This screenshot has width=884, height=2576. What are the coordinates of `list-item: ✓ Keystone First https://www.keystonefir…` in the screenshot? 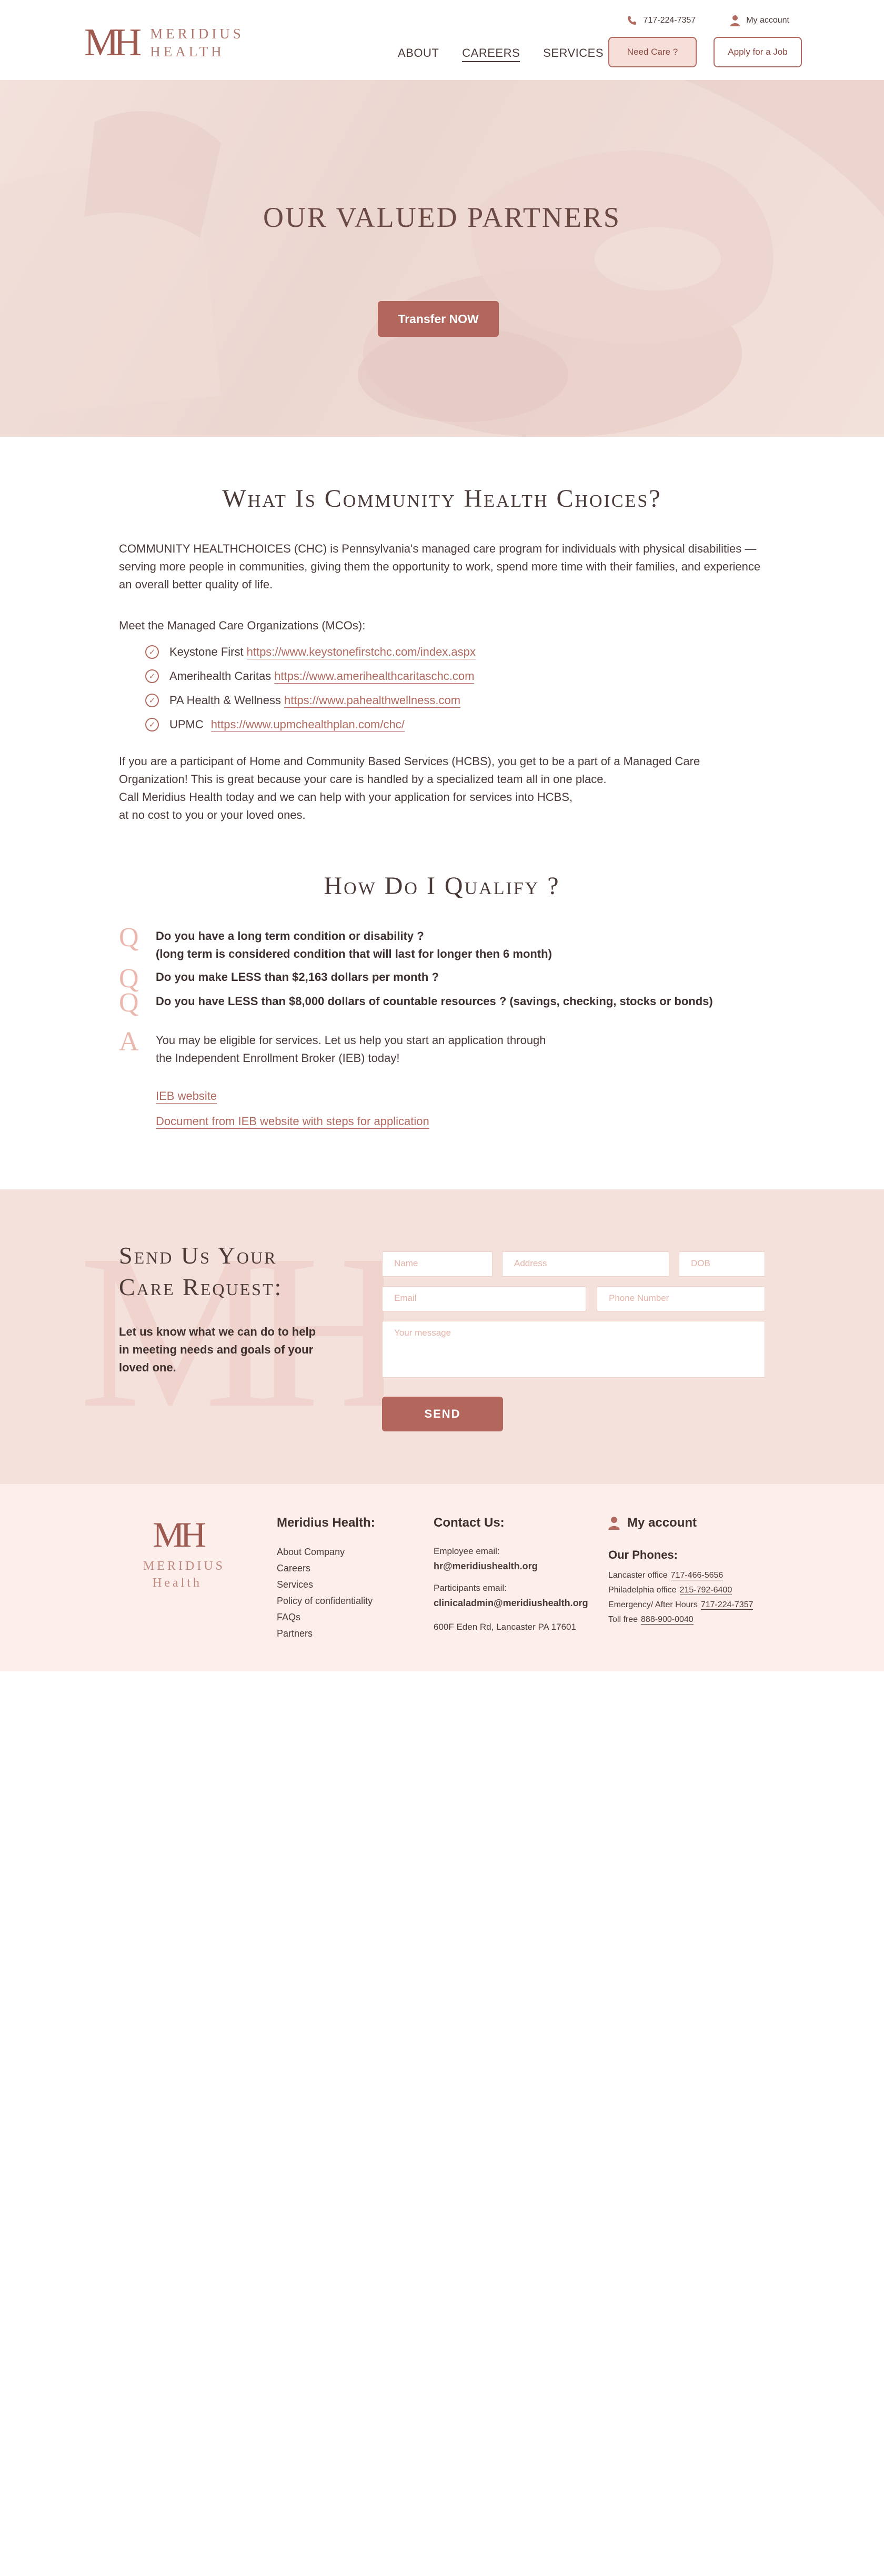 It's located at (310, 652).